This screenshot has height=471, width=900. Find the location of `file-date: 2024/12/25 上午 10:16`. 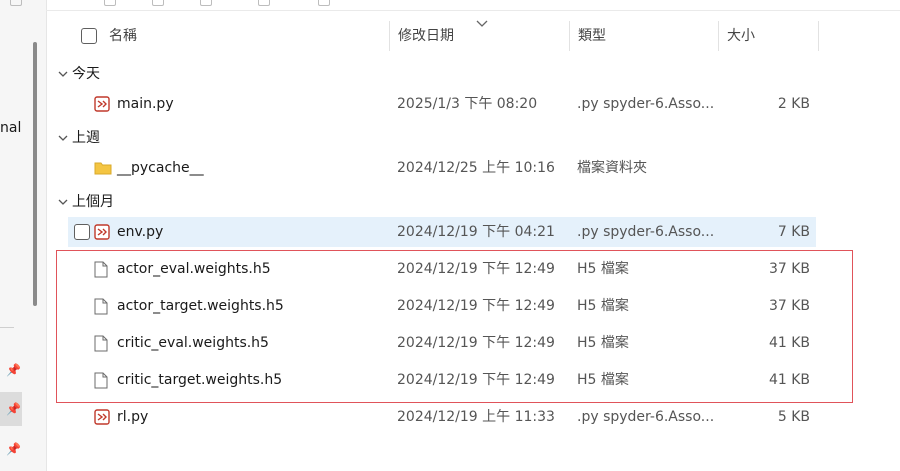

file-date: 2024/12/25 上午 10:16 is located at coordinates (476, 168).